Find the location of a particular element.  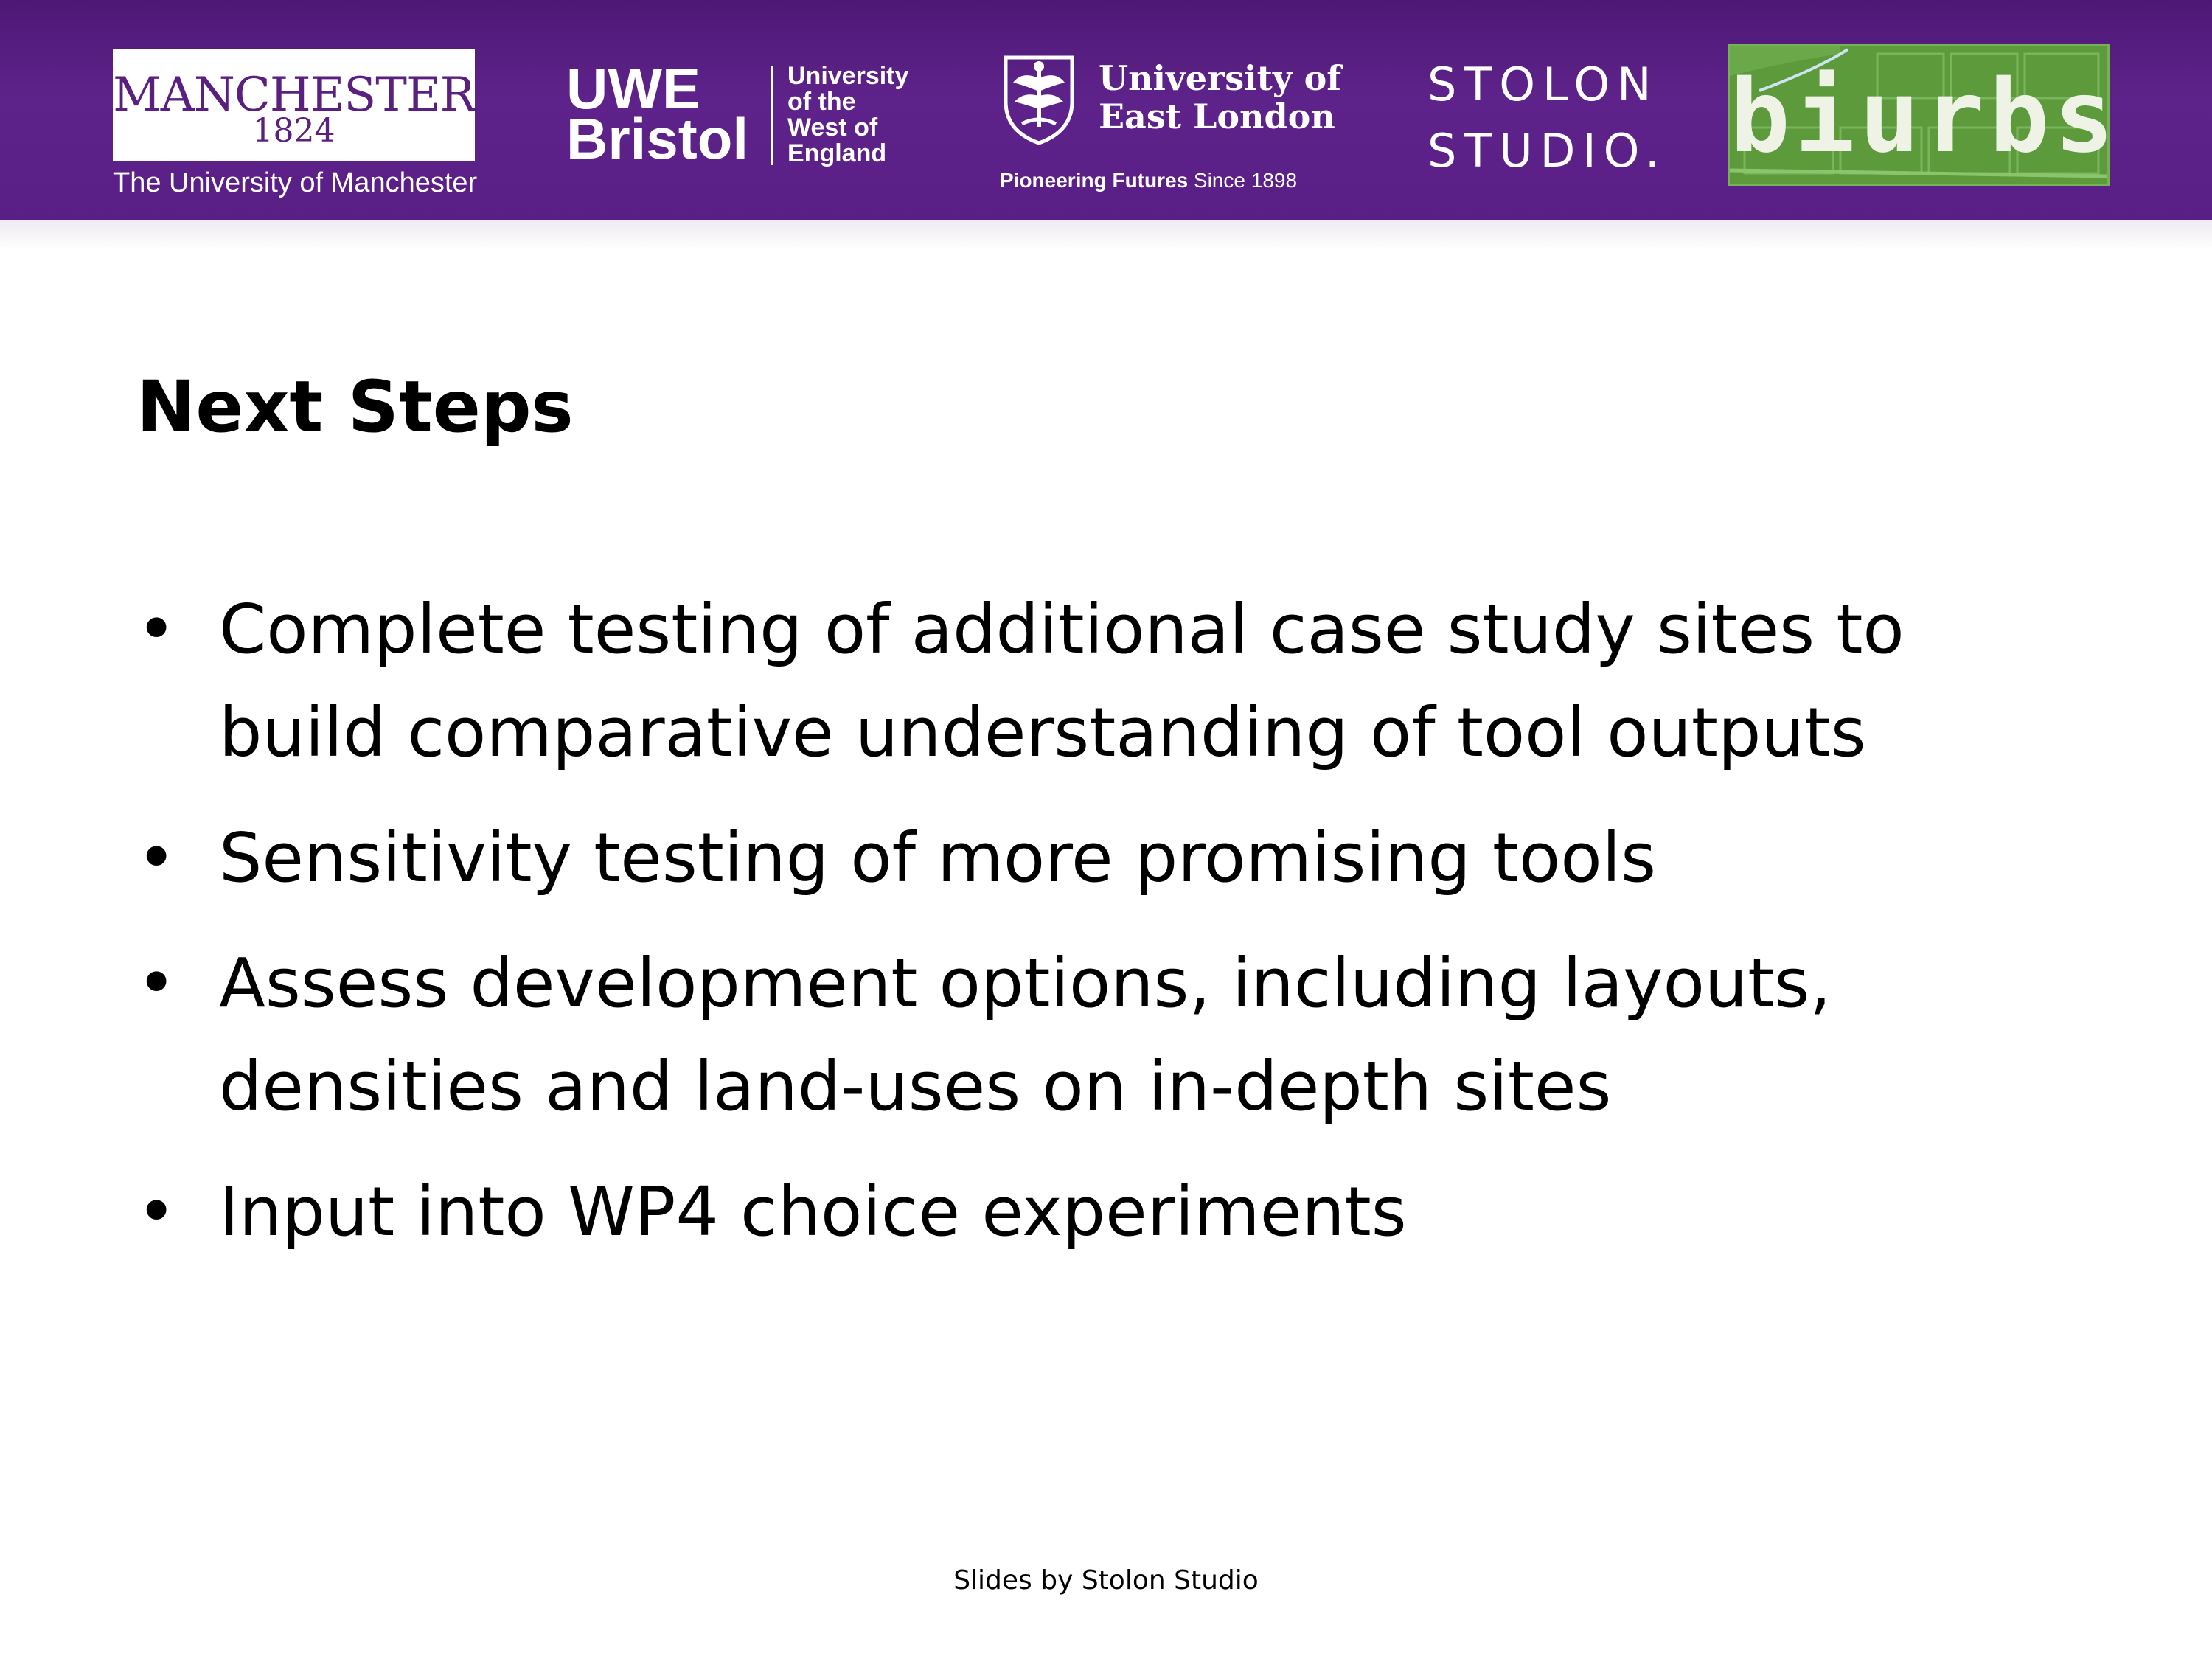

footer-credit: Slides by Stolon Studio is located at coordinates (1106, 1580).